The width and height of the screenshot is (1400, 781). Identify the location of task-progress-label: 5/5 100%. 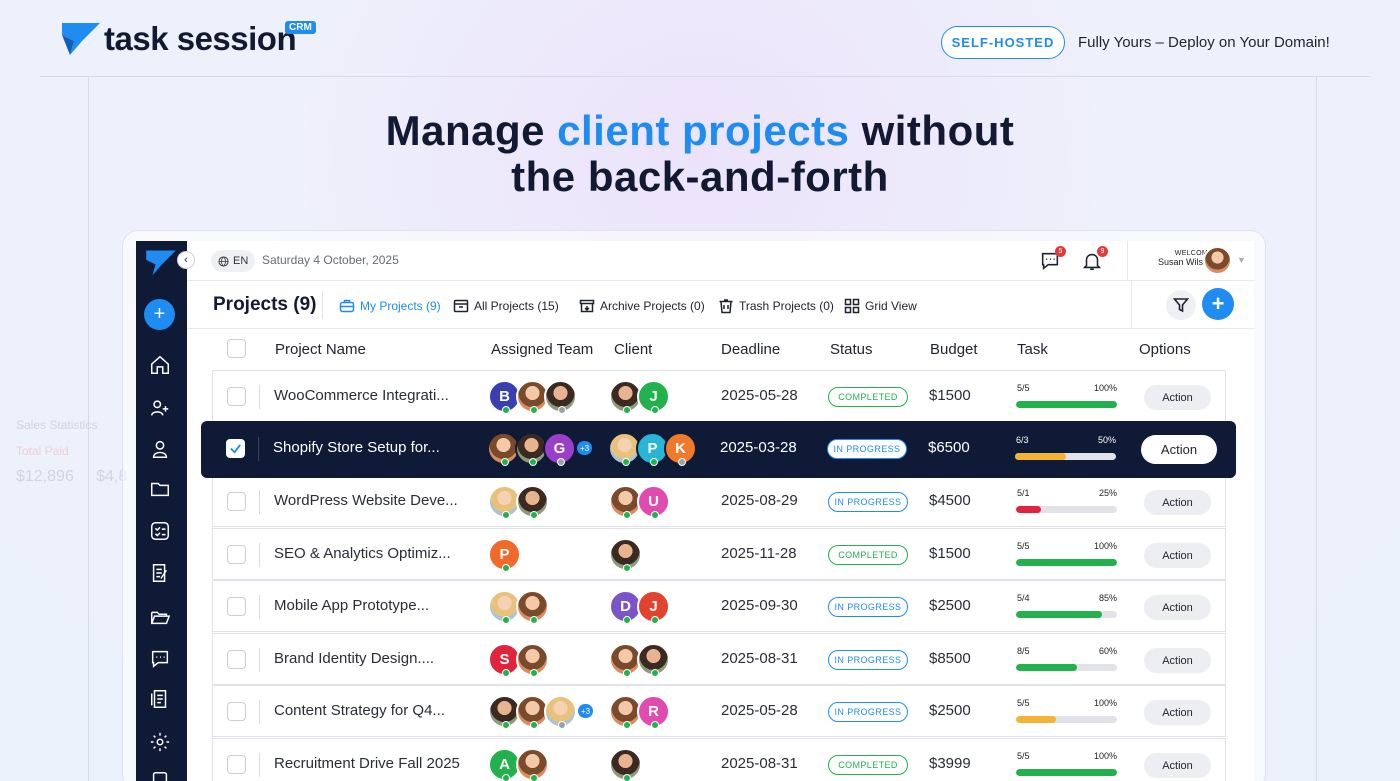
(1067, 546).